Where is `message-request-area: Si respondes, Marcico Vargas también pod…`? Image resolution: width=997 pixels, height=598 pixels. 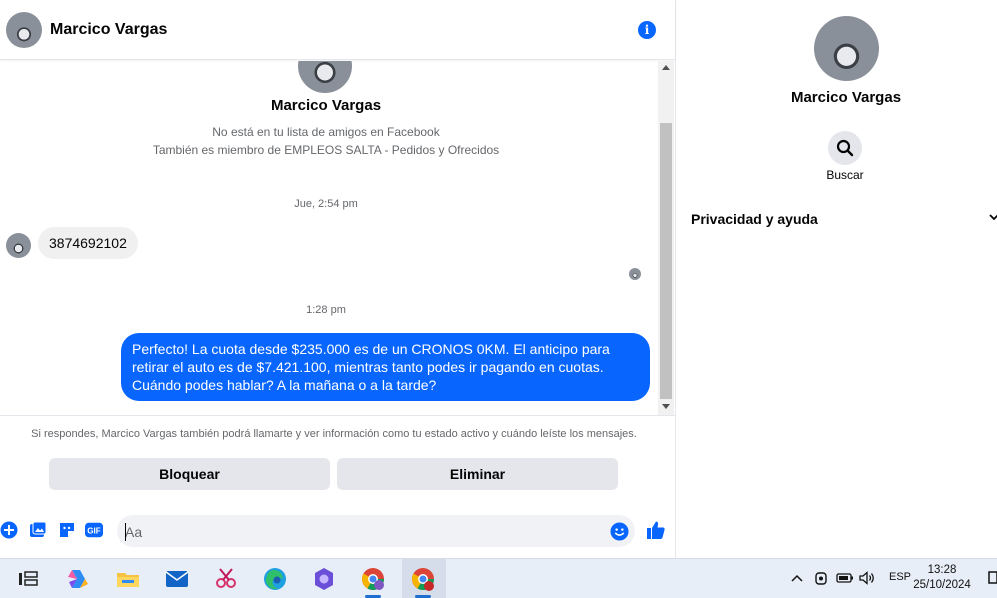 message-request-area: Si respondes, Marcico Vargas también pod… is located at coordinates (337, 452).